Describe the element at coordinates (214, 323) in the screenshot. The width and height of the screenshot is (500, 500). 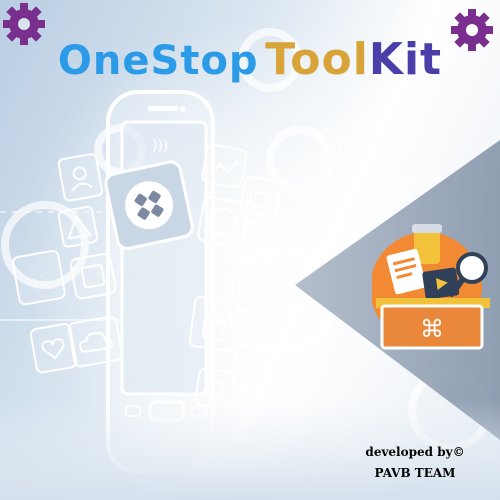
I see `lock-icon` at that location.